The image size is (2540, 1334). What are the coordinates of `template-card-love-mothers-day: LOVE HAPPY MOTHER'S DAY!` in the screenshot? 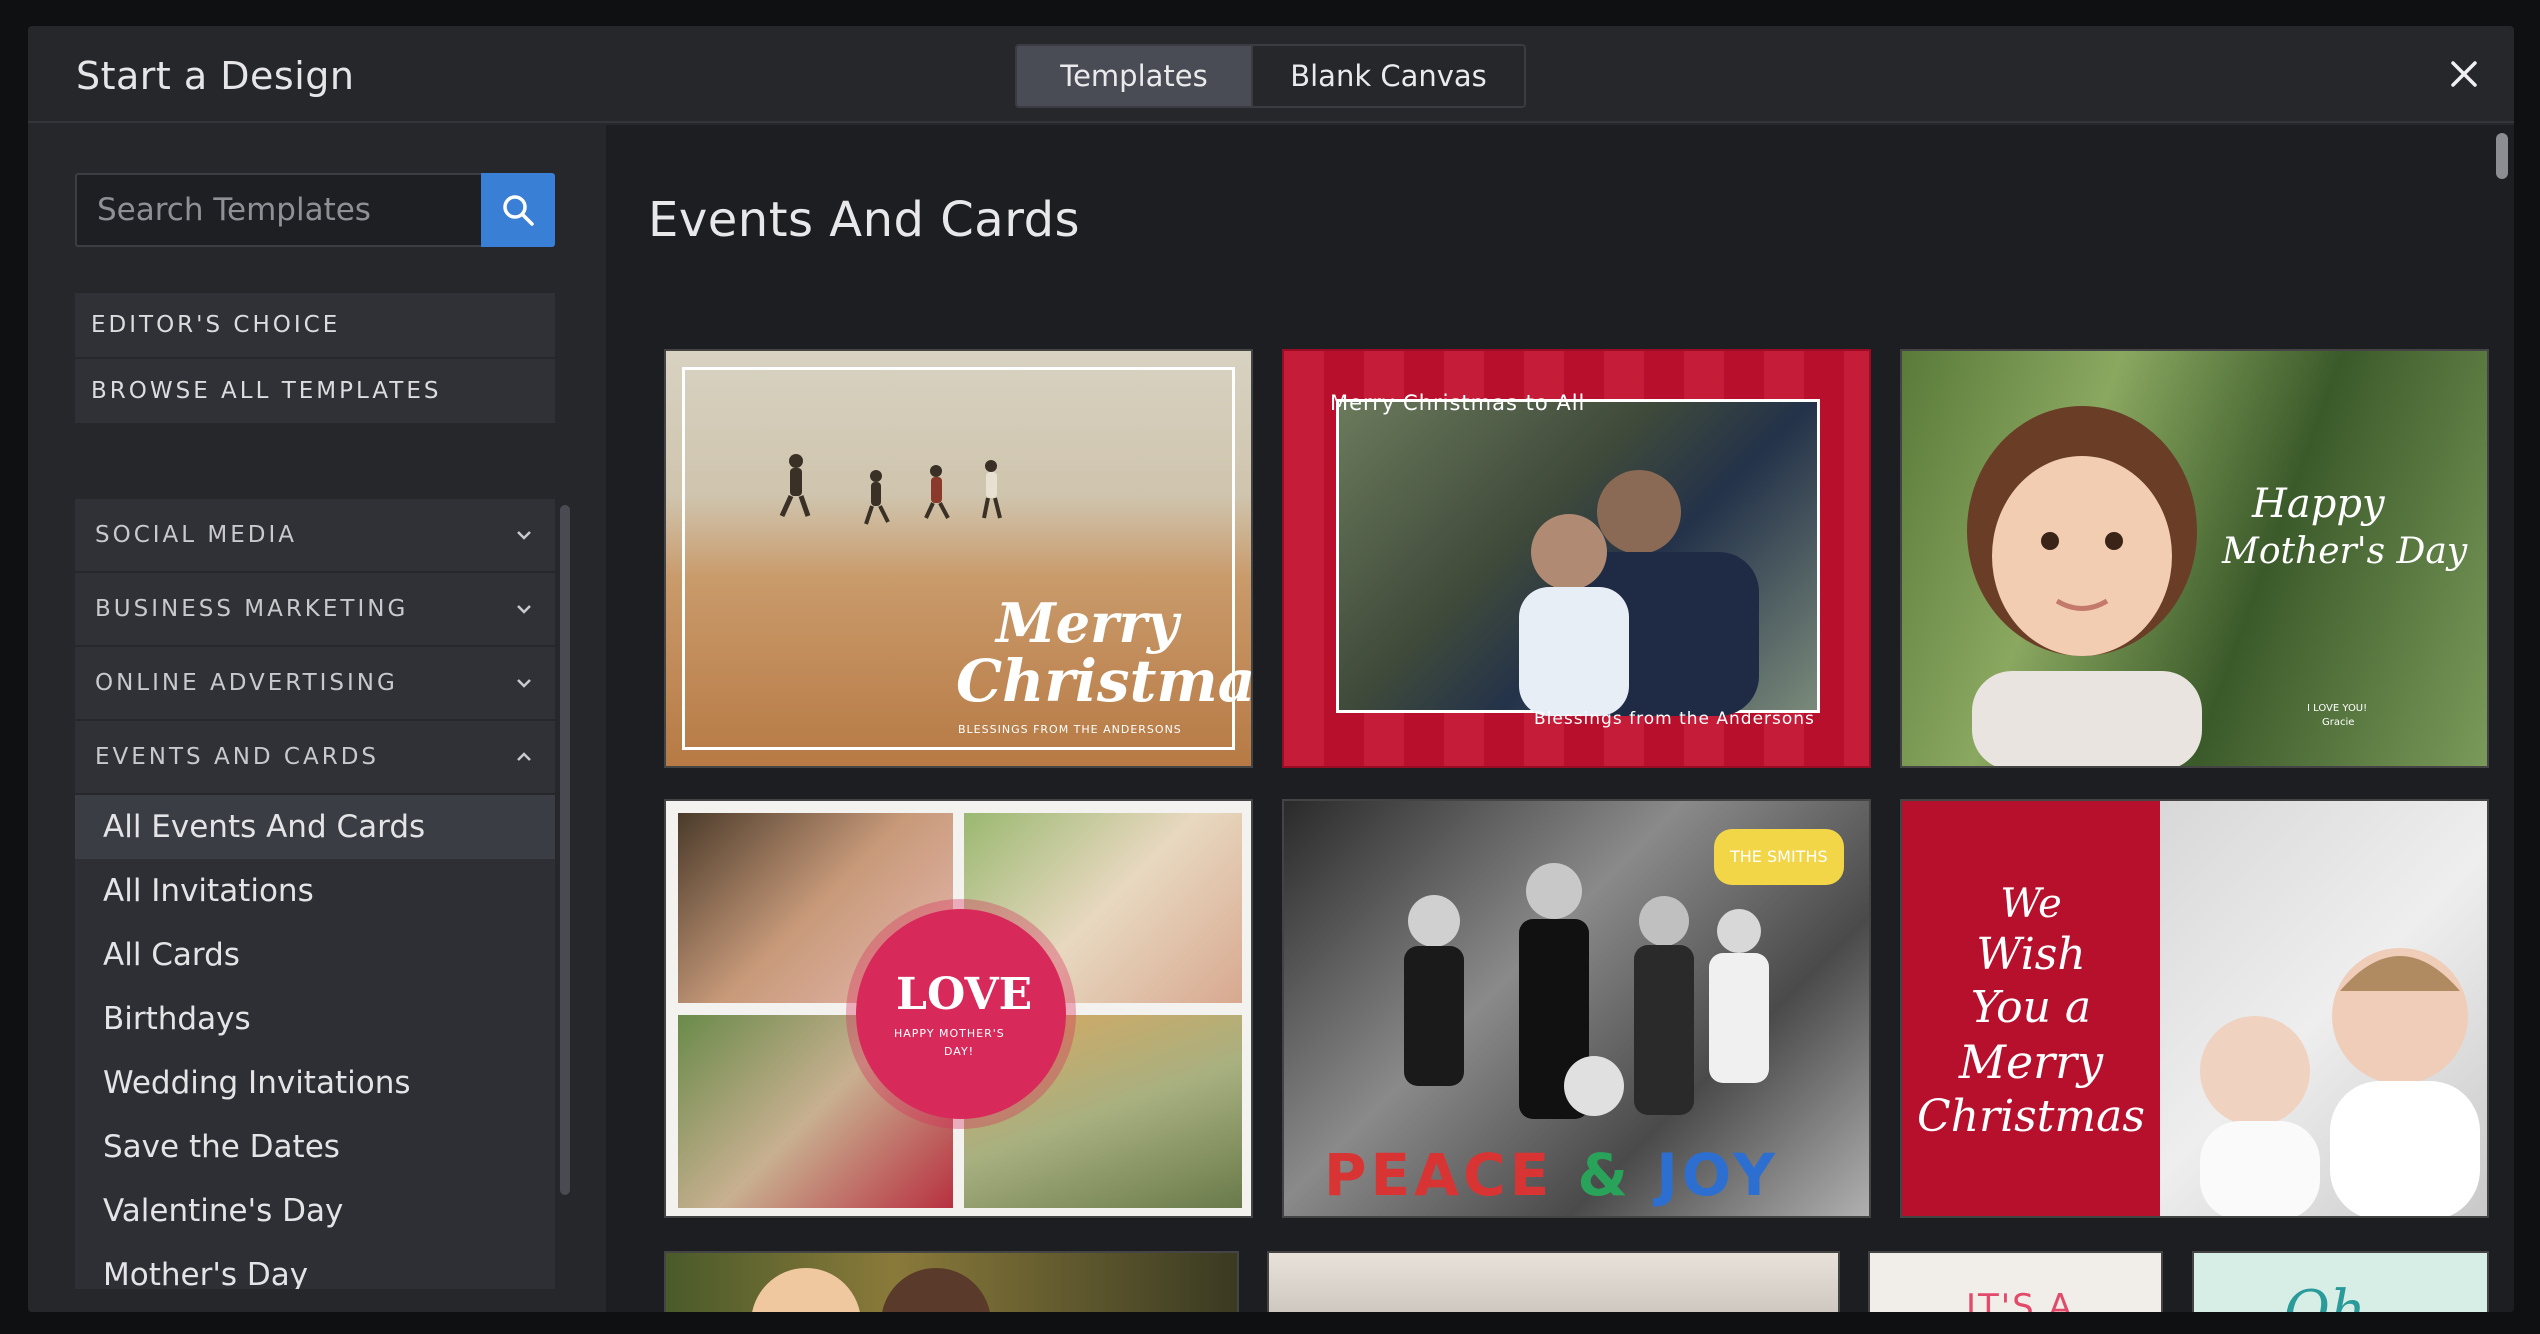 It's located at (958, 1008).